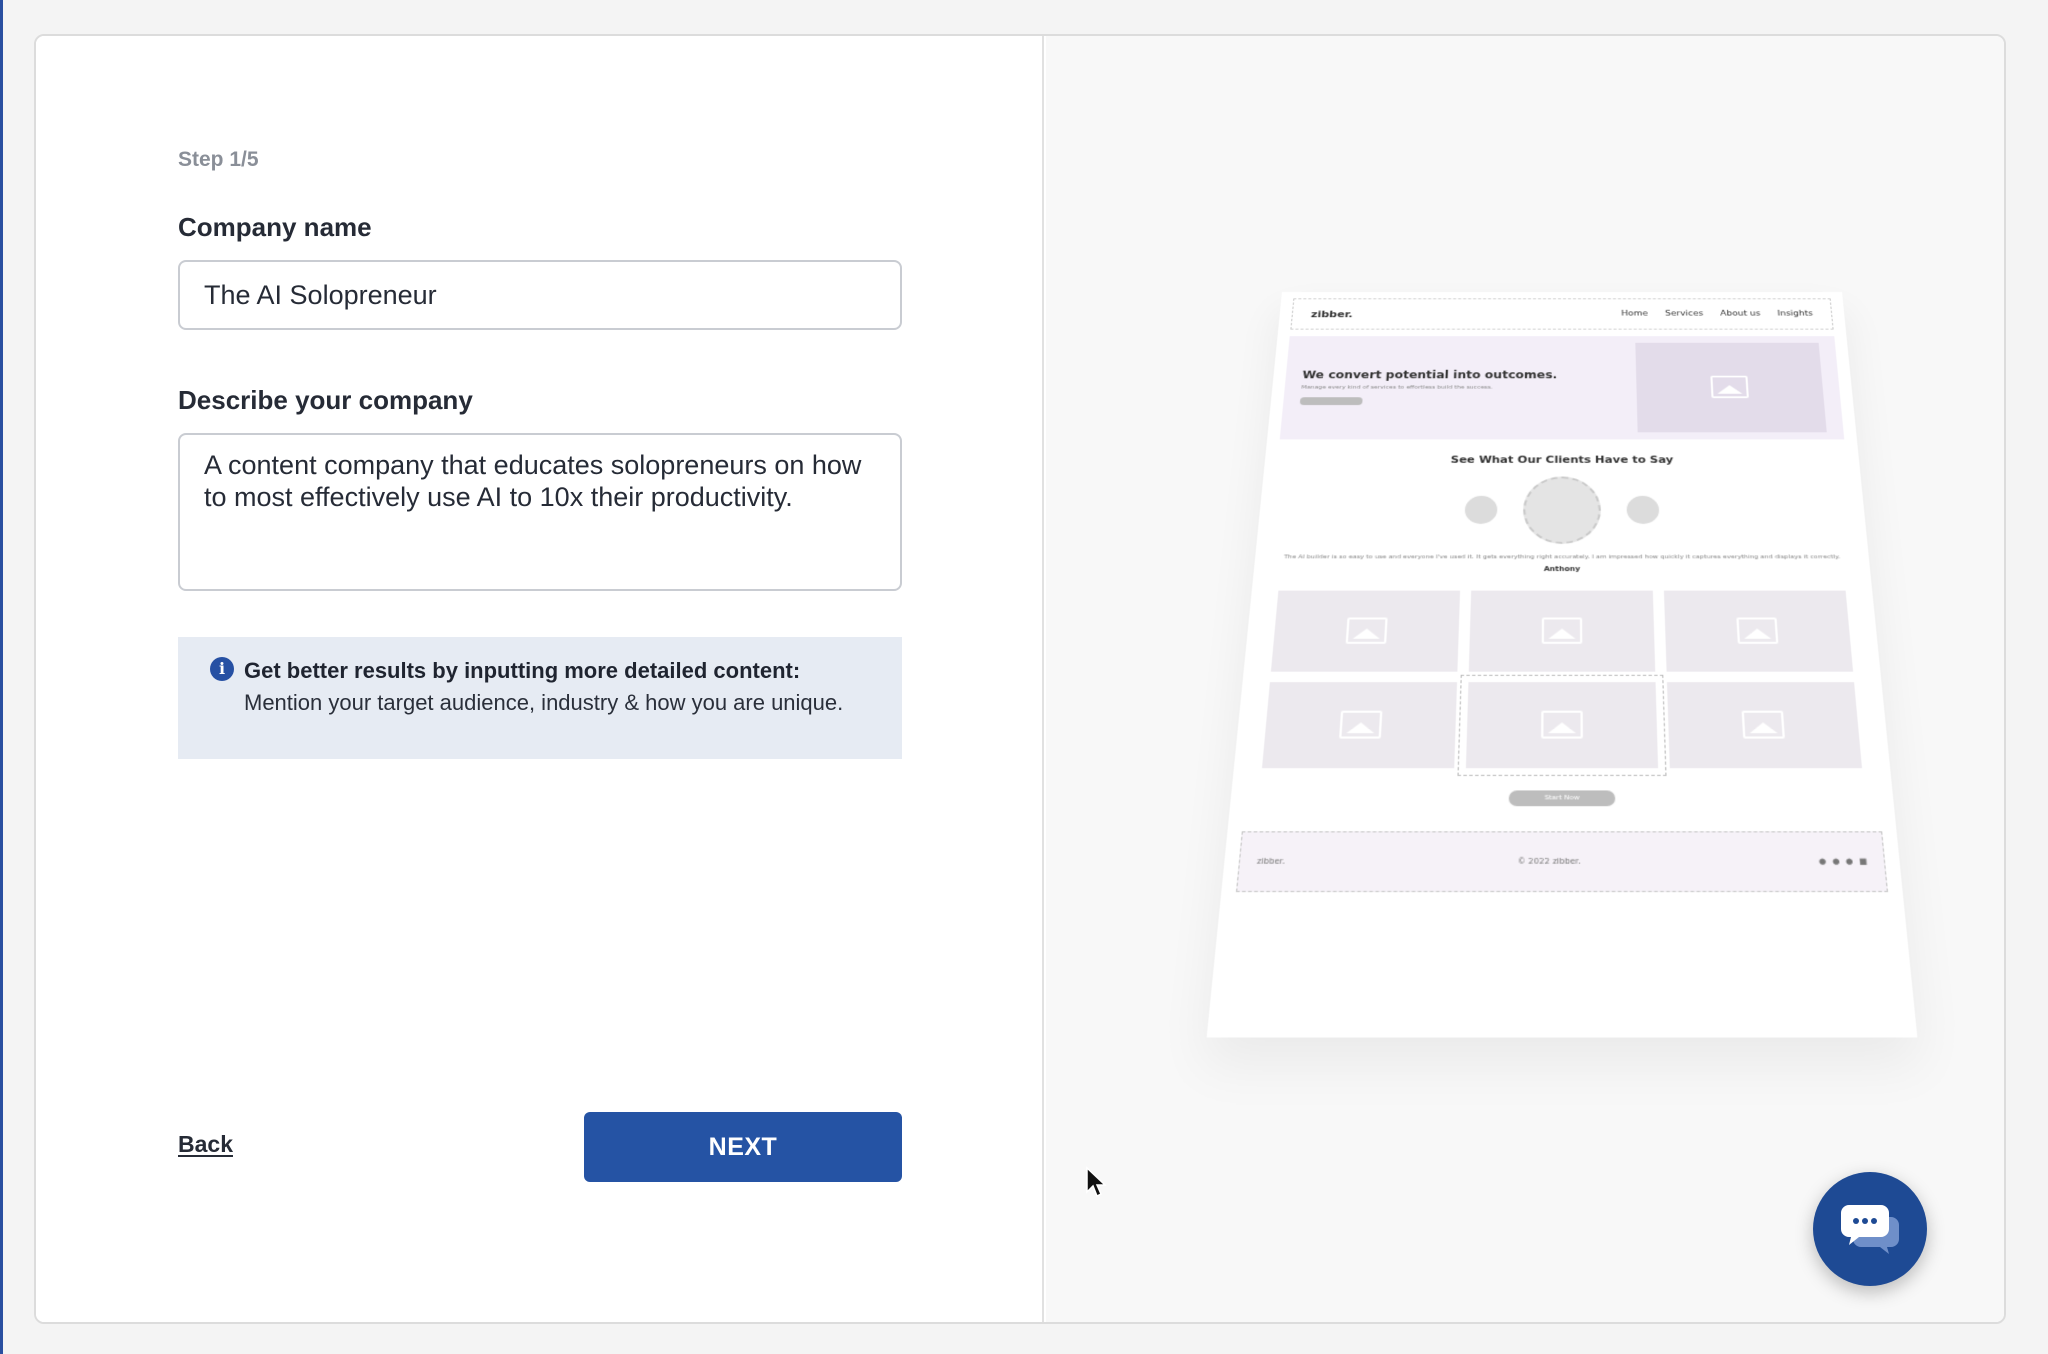  What do you see at coordinates (205, 1144) in the screenshot?
I see `back-link: Back` at bounding box center [205, 1144].